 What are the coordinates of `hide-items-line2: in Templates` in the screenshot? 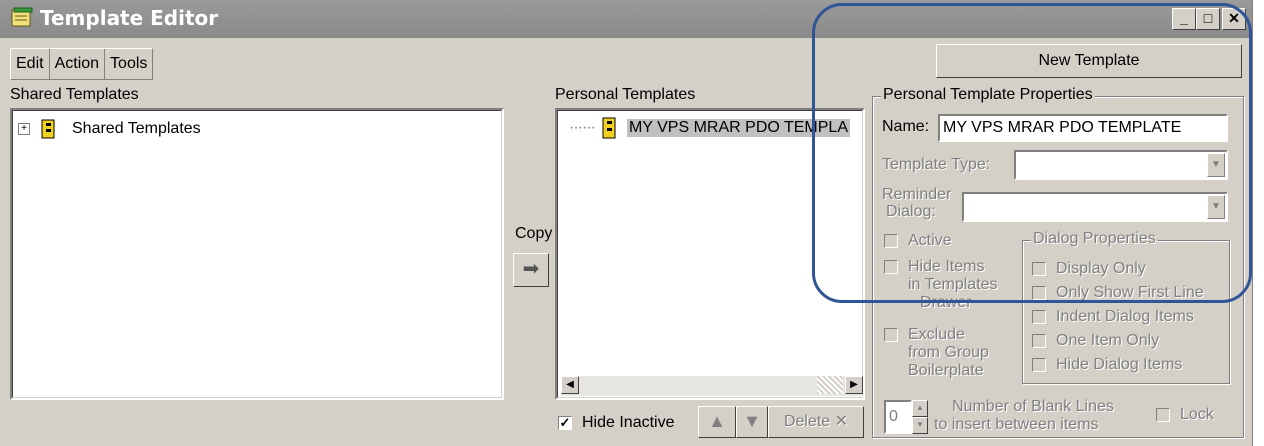 It's located at (953, 284).